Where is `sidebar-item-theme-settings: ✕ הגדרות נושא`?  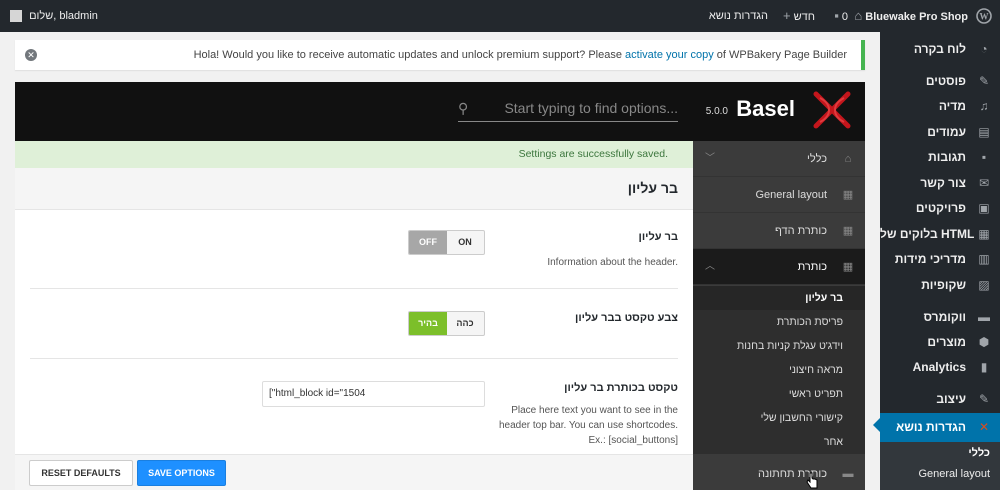 sidebar-item-theme-settings: ✕ הגדרות נושא is located at coordinates (940, 427).